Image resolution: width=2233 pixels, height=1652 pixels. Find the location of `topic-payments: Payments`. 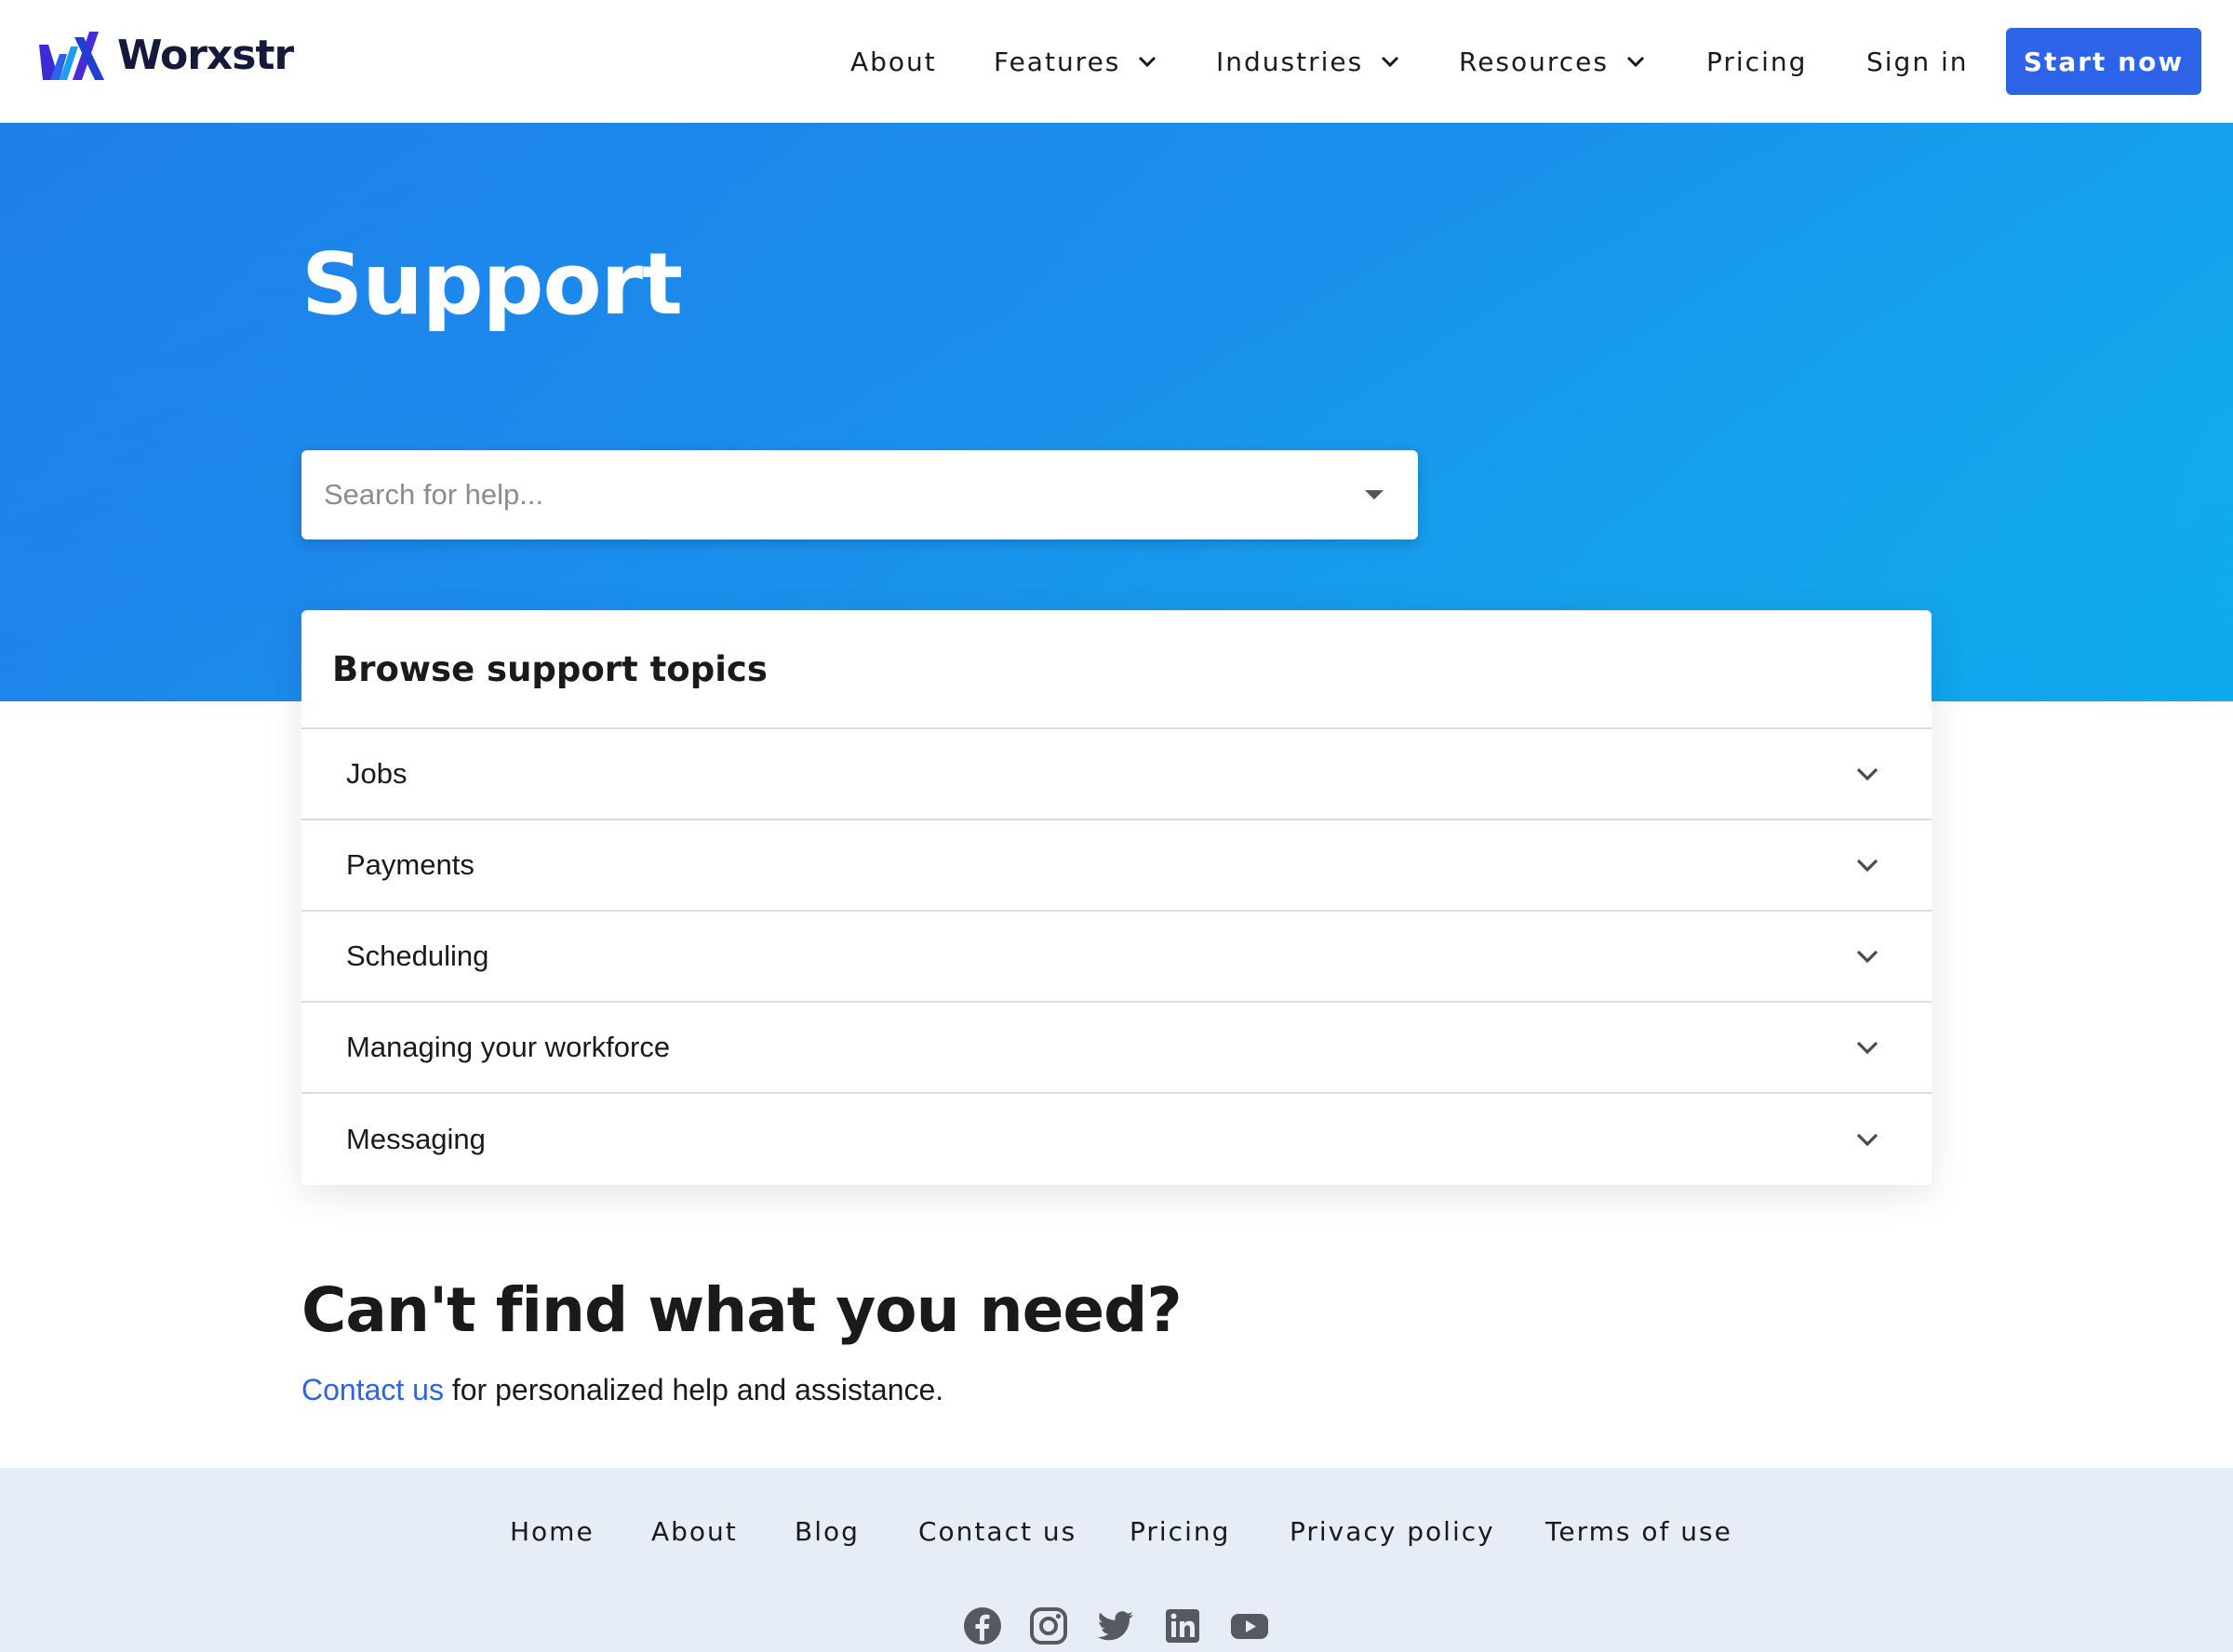

topic-payments: Payments is located at coordinates (1116, 866).